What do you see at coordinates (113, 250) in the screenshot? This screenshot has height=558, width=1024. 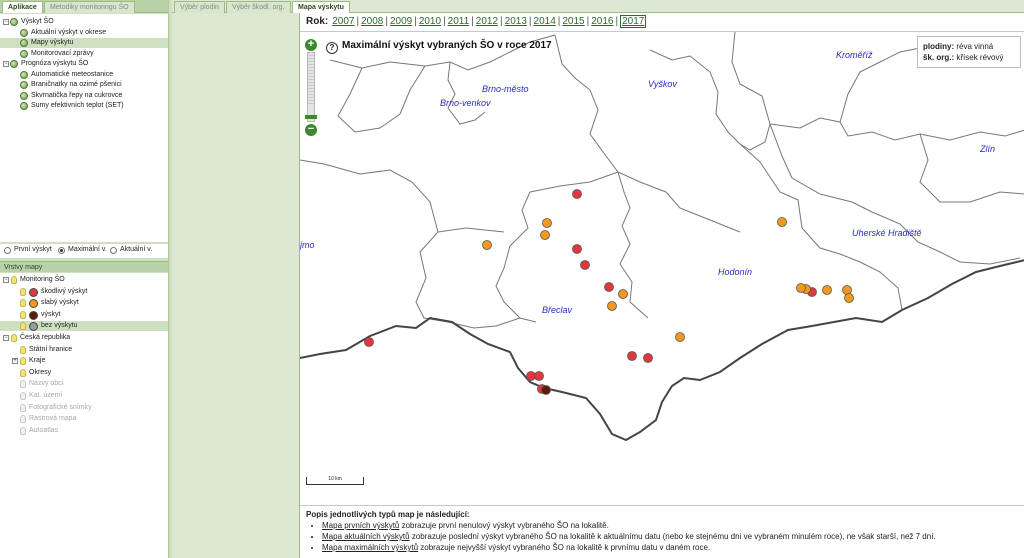 I see `radio-current-occurrence` at bounding box center [113, 250].